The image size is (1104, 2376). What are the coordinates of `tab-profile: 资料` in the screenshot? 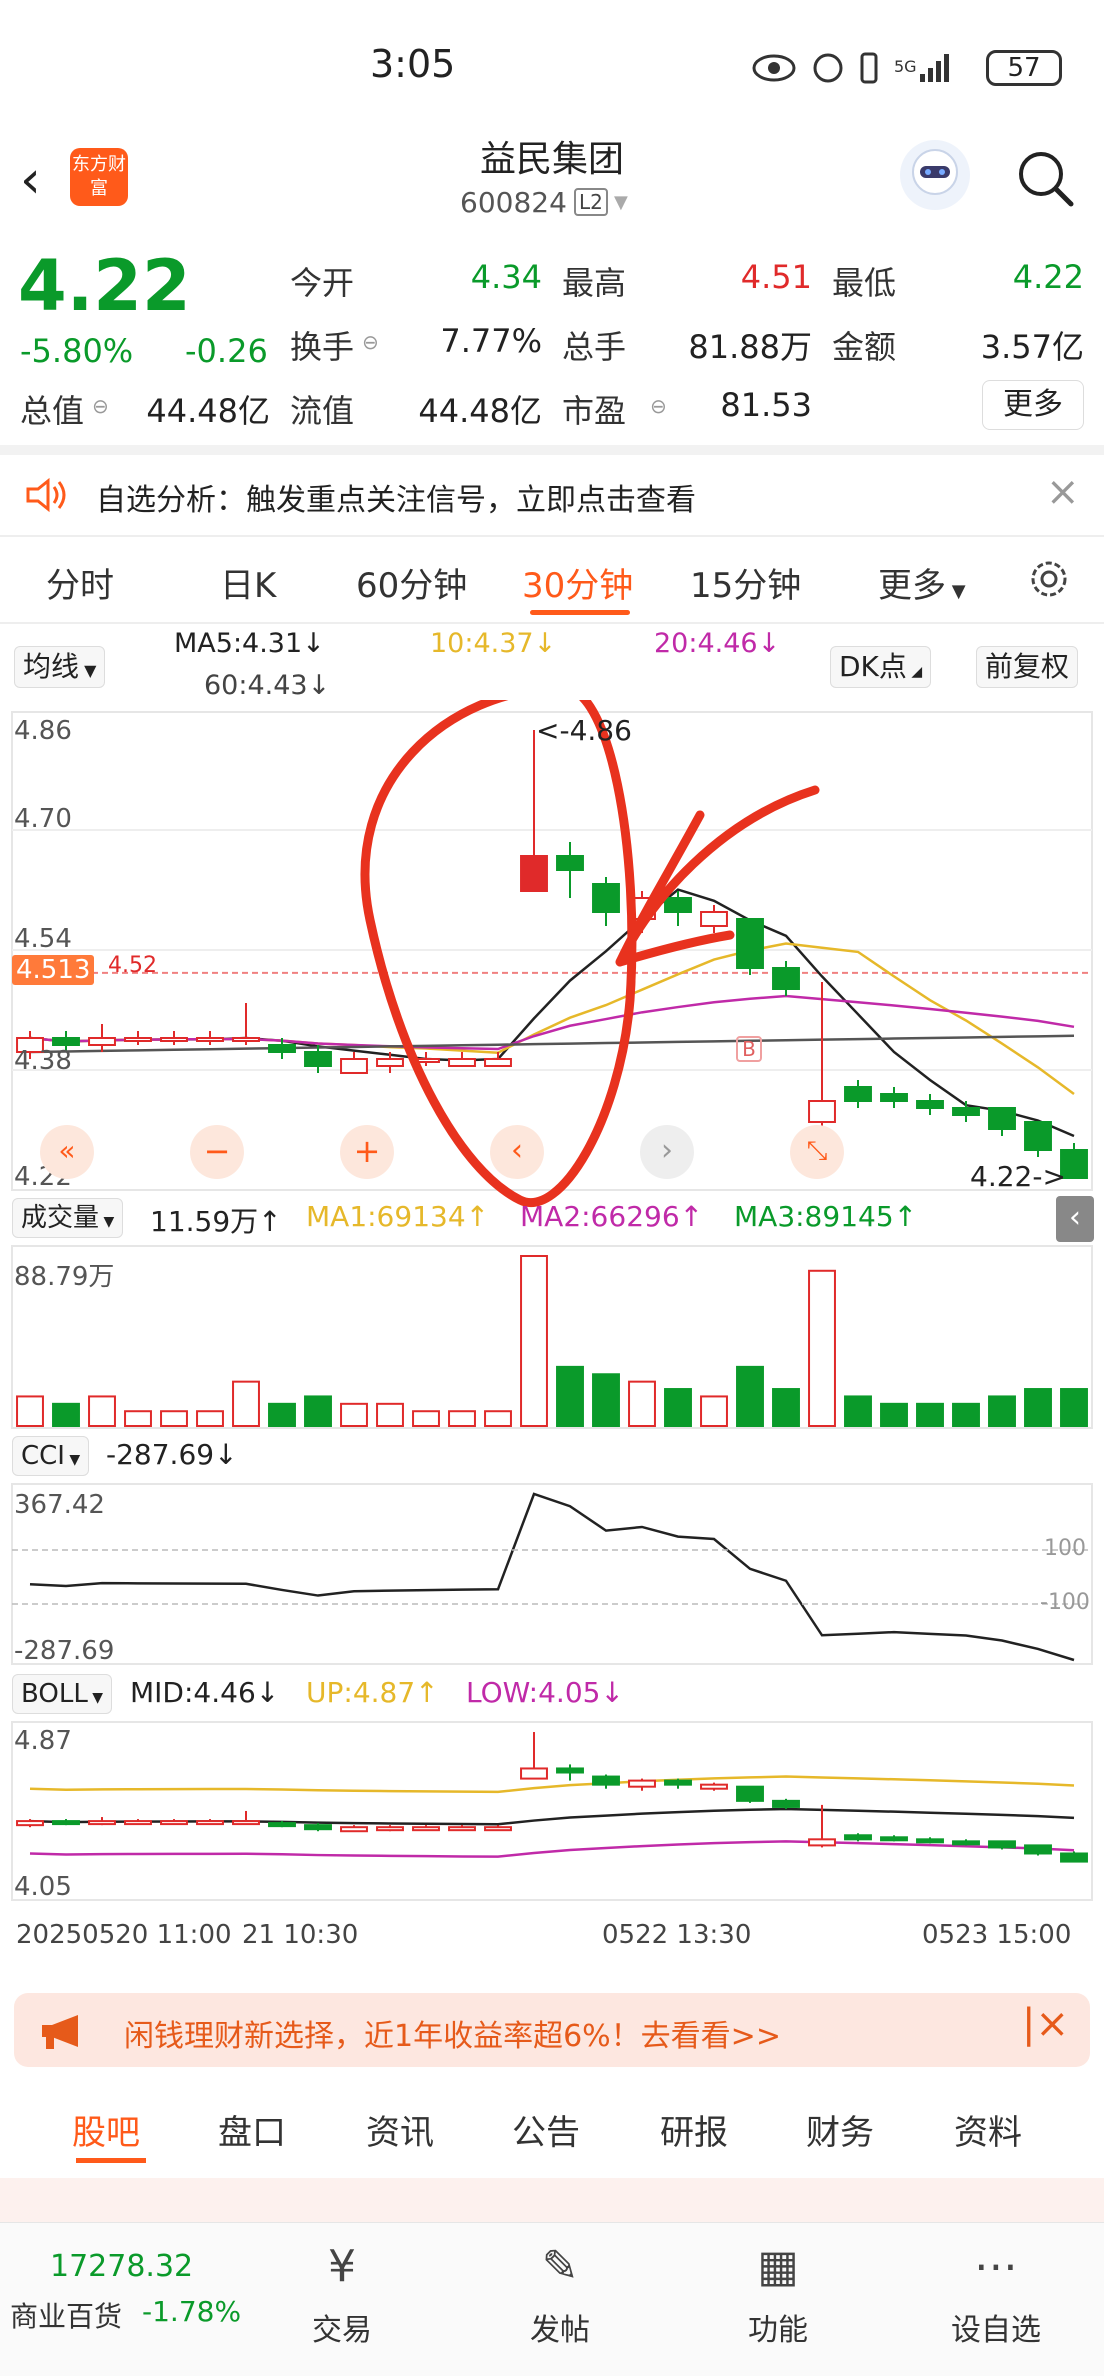 It's located at (988, 2129).